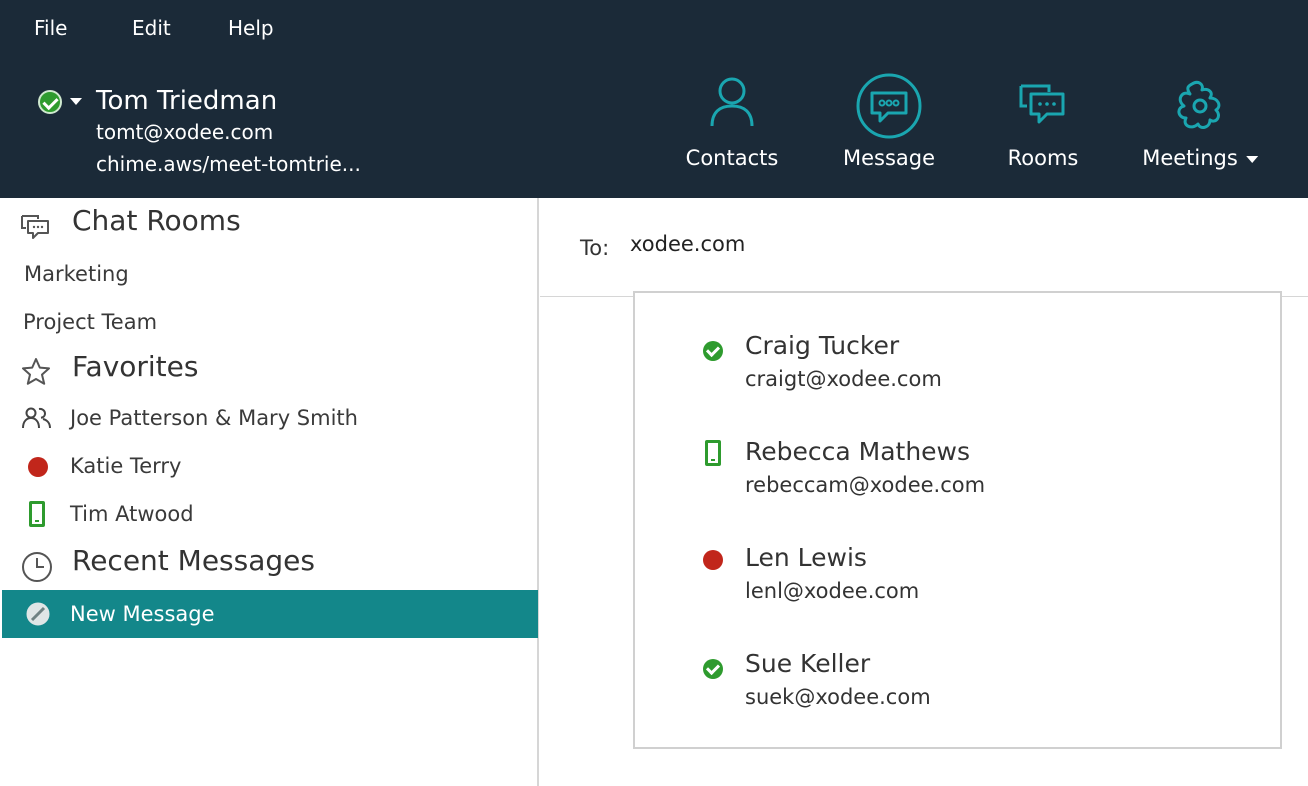  Describe the element at coordinates (156, 220) in the screenshot. I see `section-chat-rooms-title: Chat Rooms` at that location.